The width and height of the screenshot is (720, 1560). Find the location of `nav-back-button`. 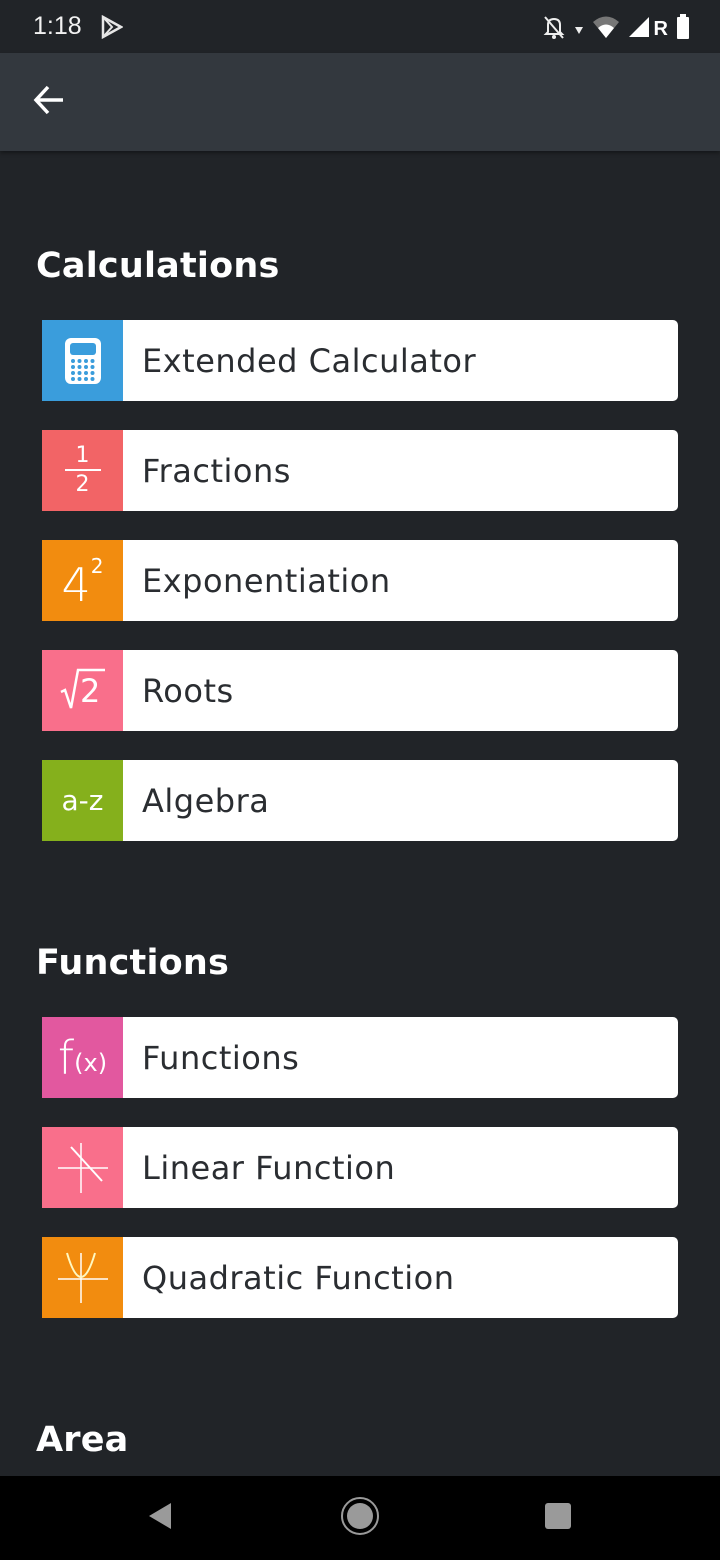

nav-back-button is located at coordinates (160, 1518).